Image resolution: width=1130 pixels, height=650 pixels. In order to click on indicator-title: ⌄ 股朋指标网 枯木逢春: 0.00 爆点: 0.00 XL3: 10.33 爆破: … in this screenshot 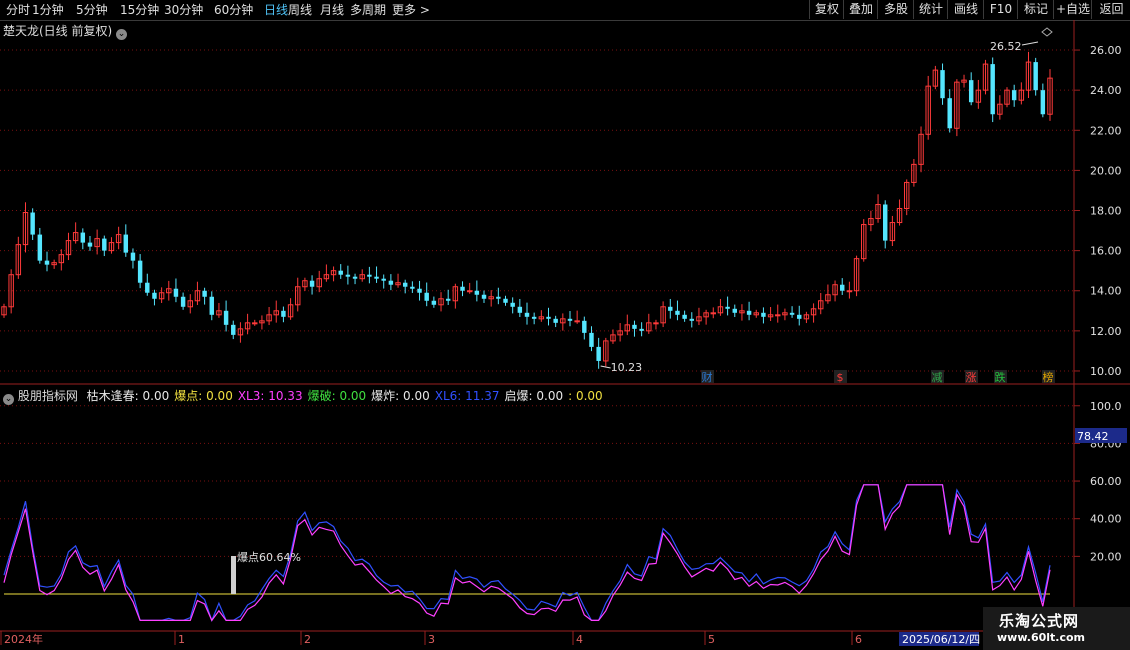, I will do `click(303, 396)`.